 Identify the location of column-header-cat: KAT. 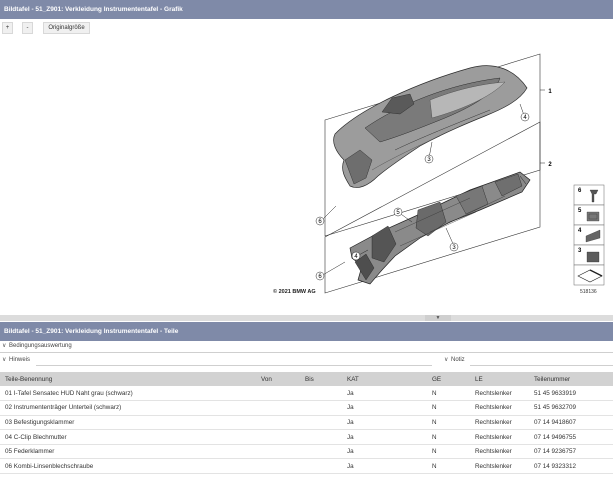
(384, 379).